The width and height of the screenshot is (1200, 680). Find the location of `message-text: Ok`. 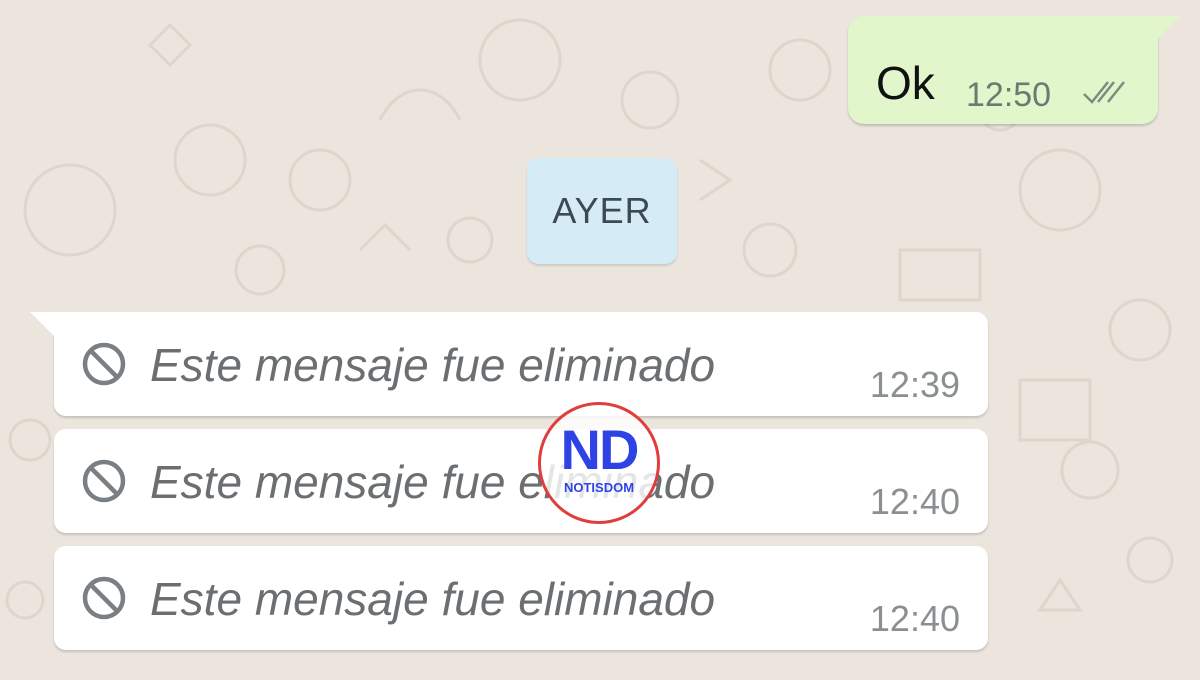

message-text: Ok is located at coordinates (905, 83).